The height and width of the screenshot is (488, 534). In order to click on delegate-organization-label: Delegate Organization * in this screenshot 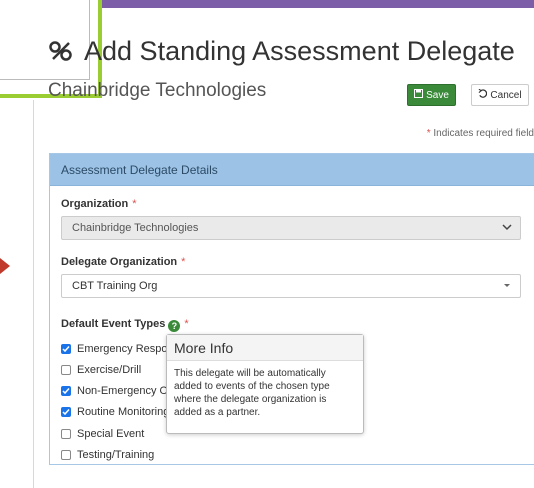, I will do `click(123, 262)`.